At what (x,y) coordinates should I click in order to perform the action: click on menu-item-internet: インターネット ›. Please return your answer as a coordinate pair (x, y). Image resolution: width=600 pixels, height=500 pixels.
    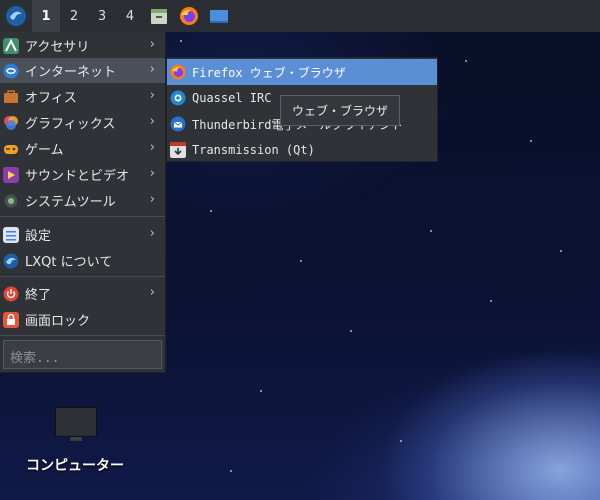
    Looking at the image, I should click on (82, 70).